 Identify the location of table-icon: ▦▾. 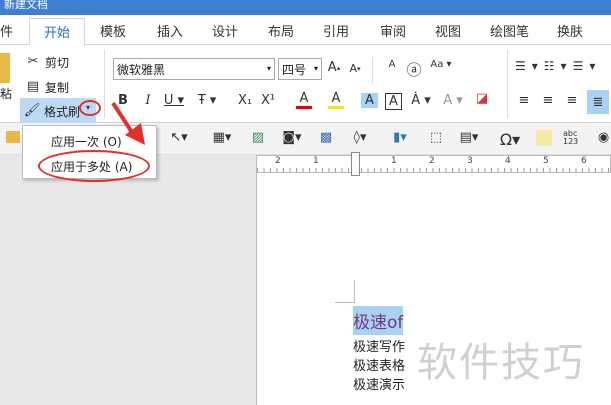
(222, 137).